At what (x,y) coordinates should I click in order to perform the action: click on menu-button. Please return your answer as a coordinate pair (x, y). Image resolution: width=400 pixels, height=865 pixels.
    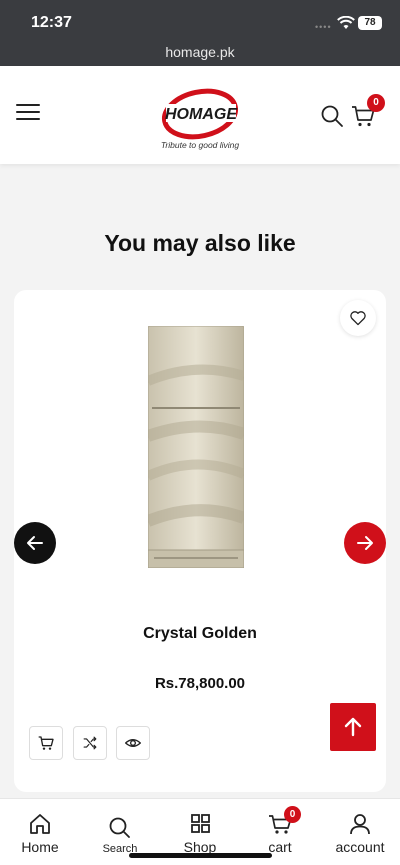
    Looking at the image, I should click on (28, 114).